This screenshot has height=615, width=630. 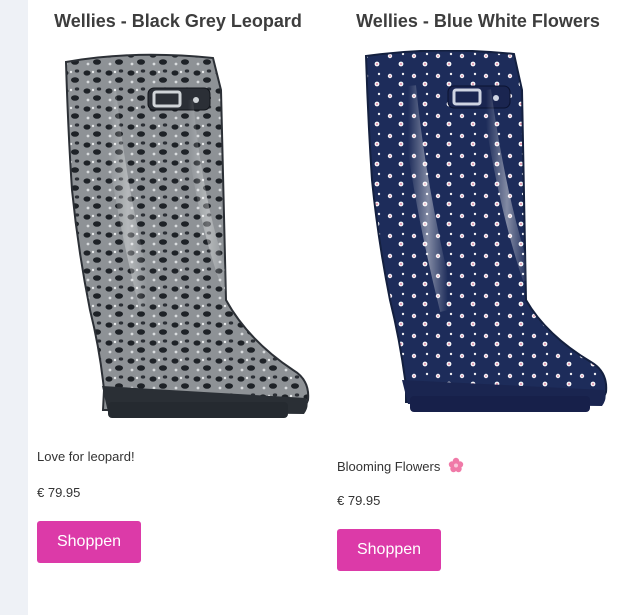 What do you see at coordinates (456, 465) in the screenshot?
I see `pink-flower-icon` at bounding box center [456, 465].